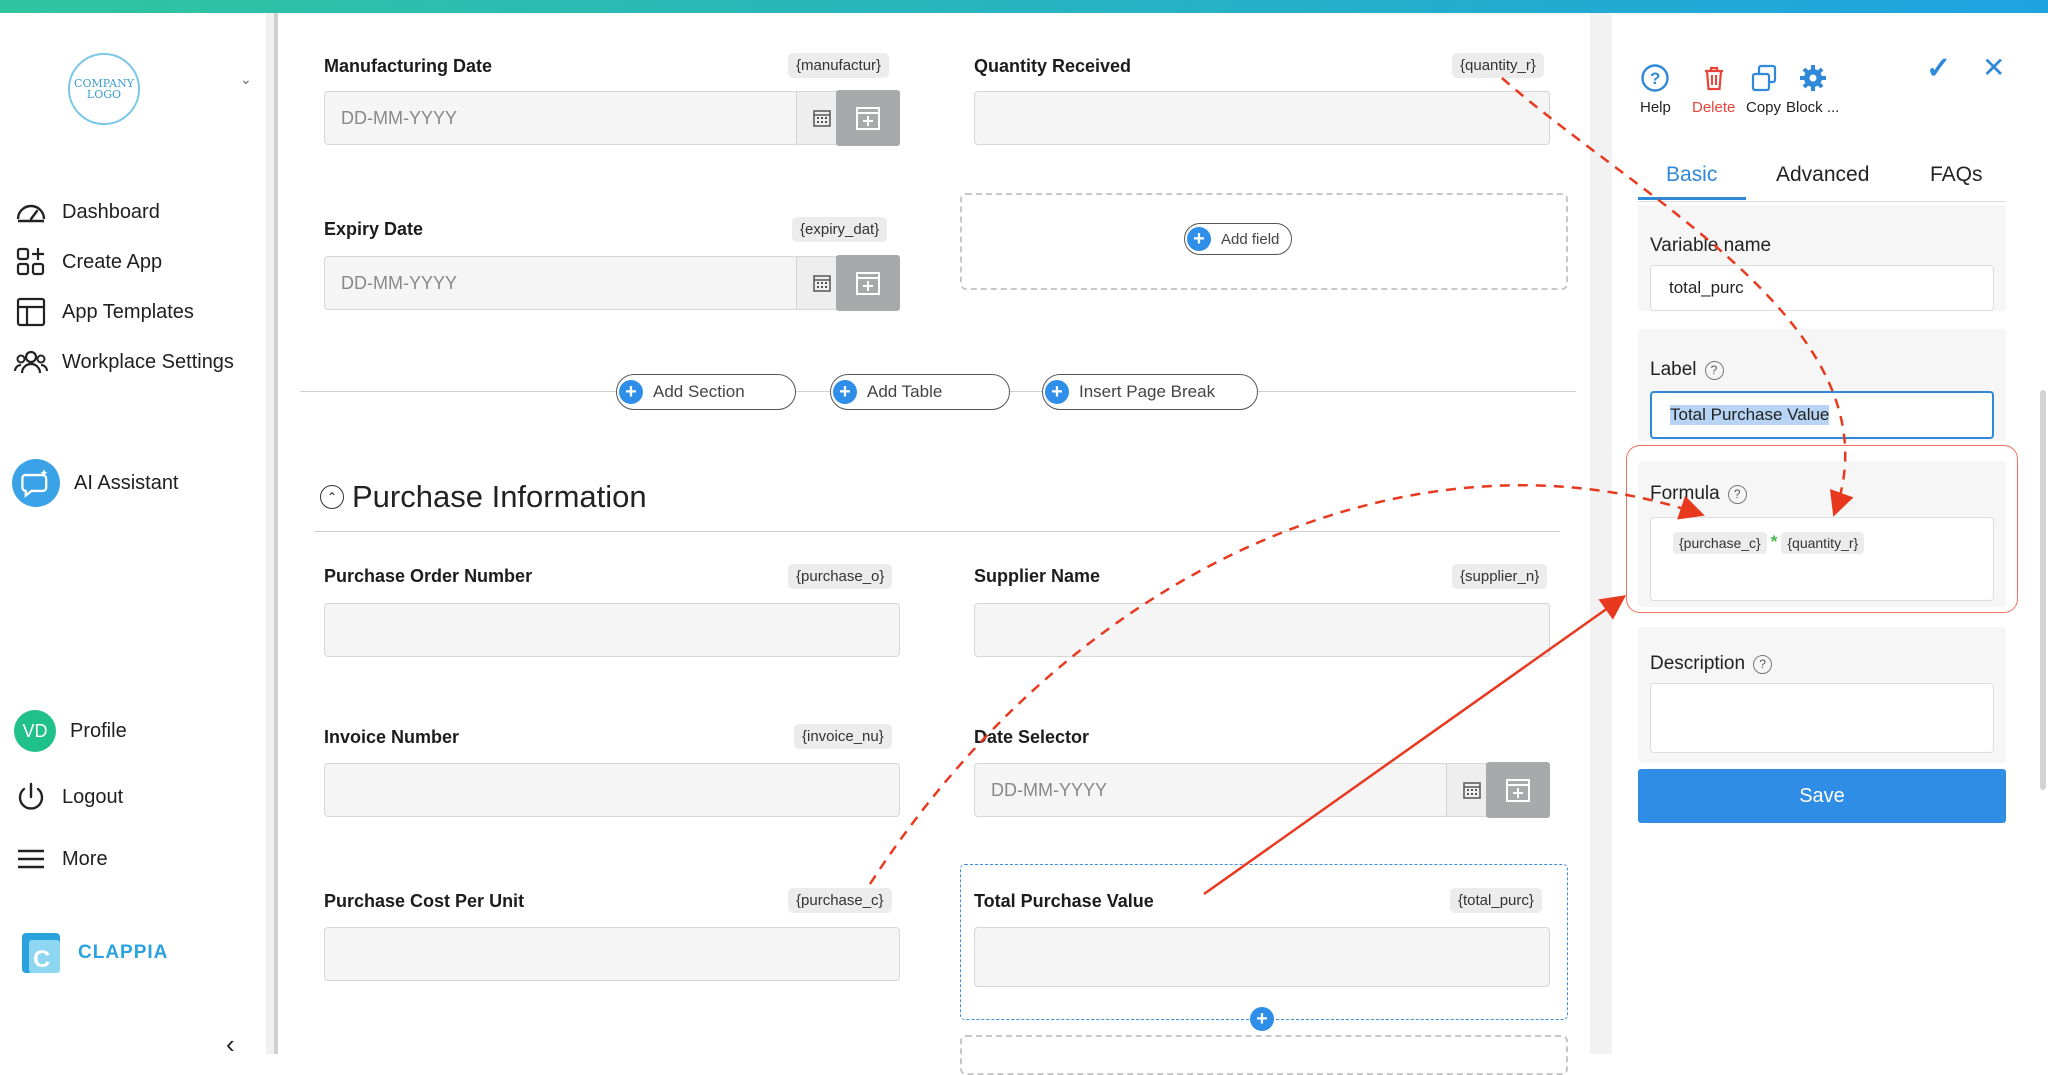 This screenshot has width=2048, height=1075. I want to click on cost-per-unit-input, so click(612, 954).